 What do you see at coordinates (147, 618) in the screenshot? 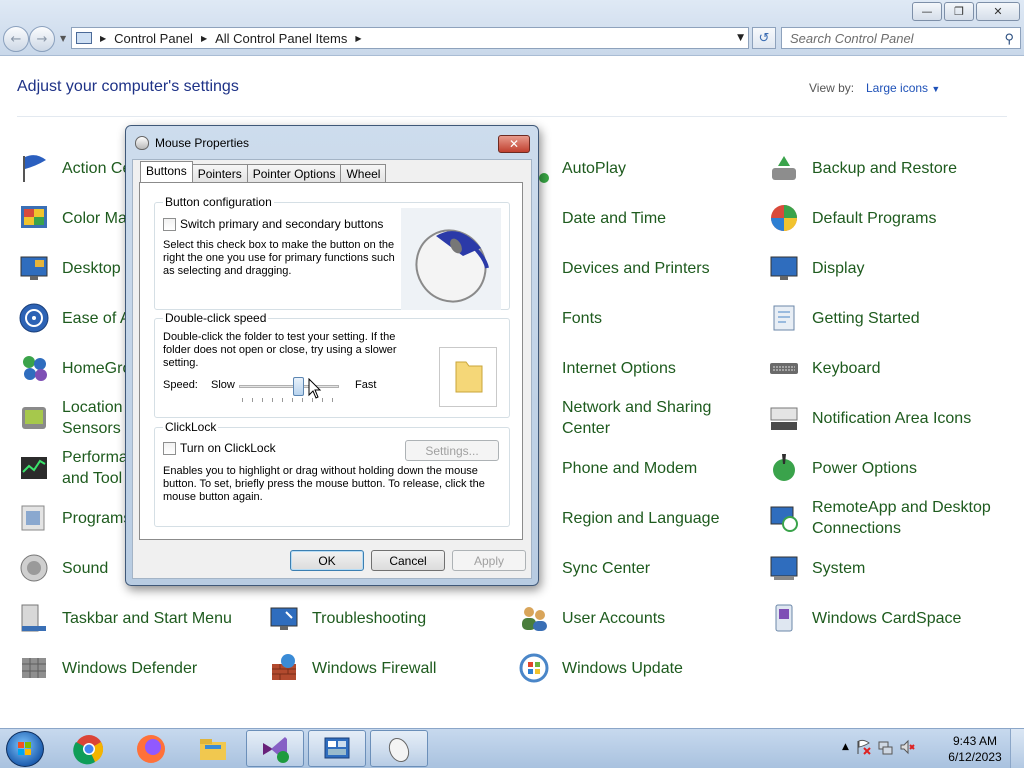
I see `cp-item-label: Taskbar and Start Menu` at bounding box center [147, 618].